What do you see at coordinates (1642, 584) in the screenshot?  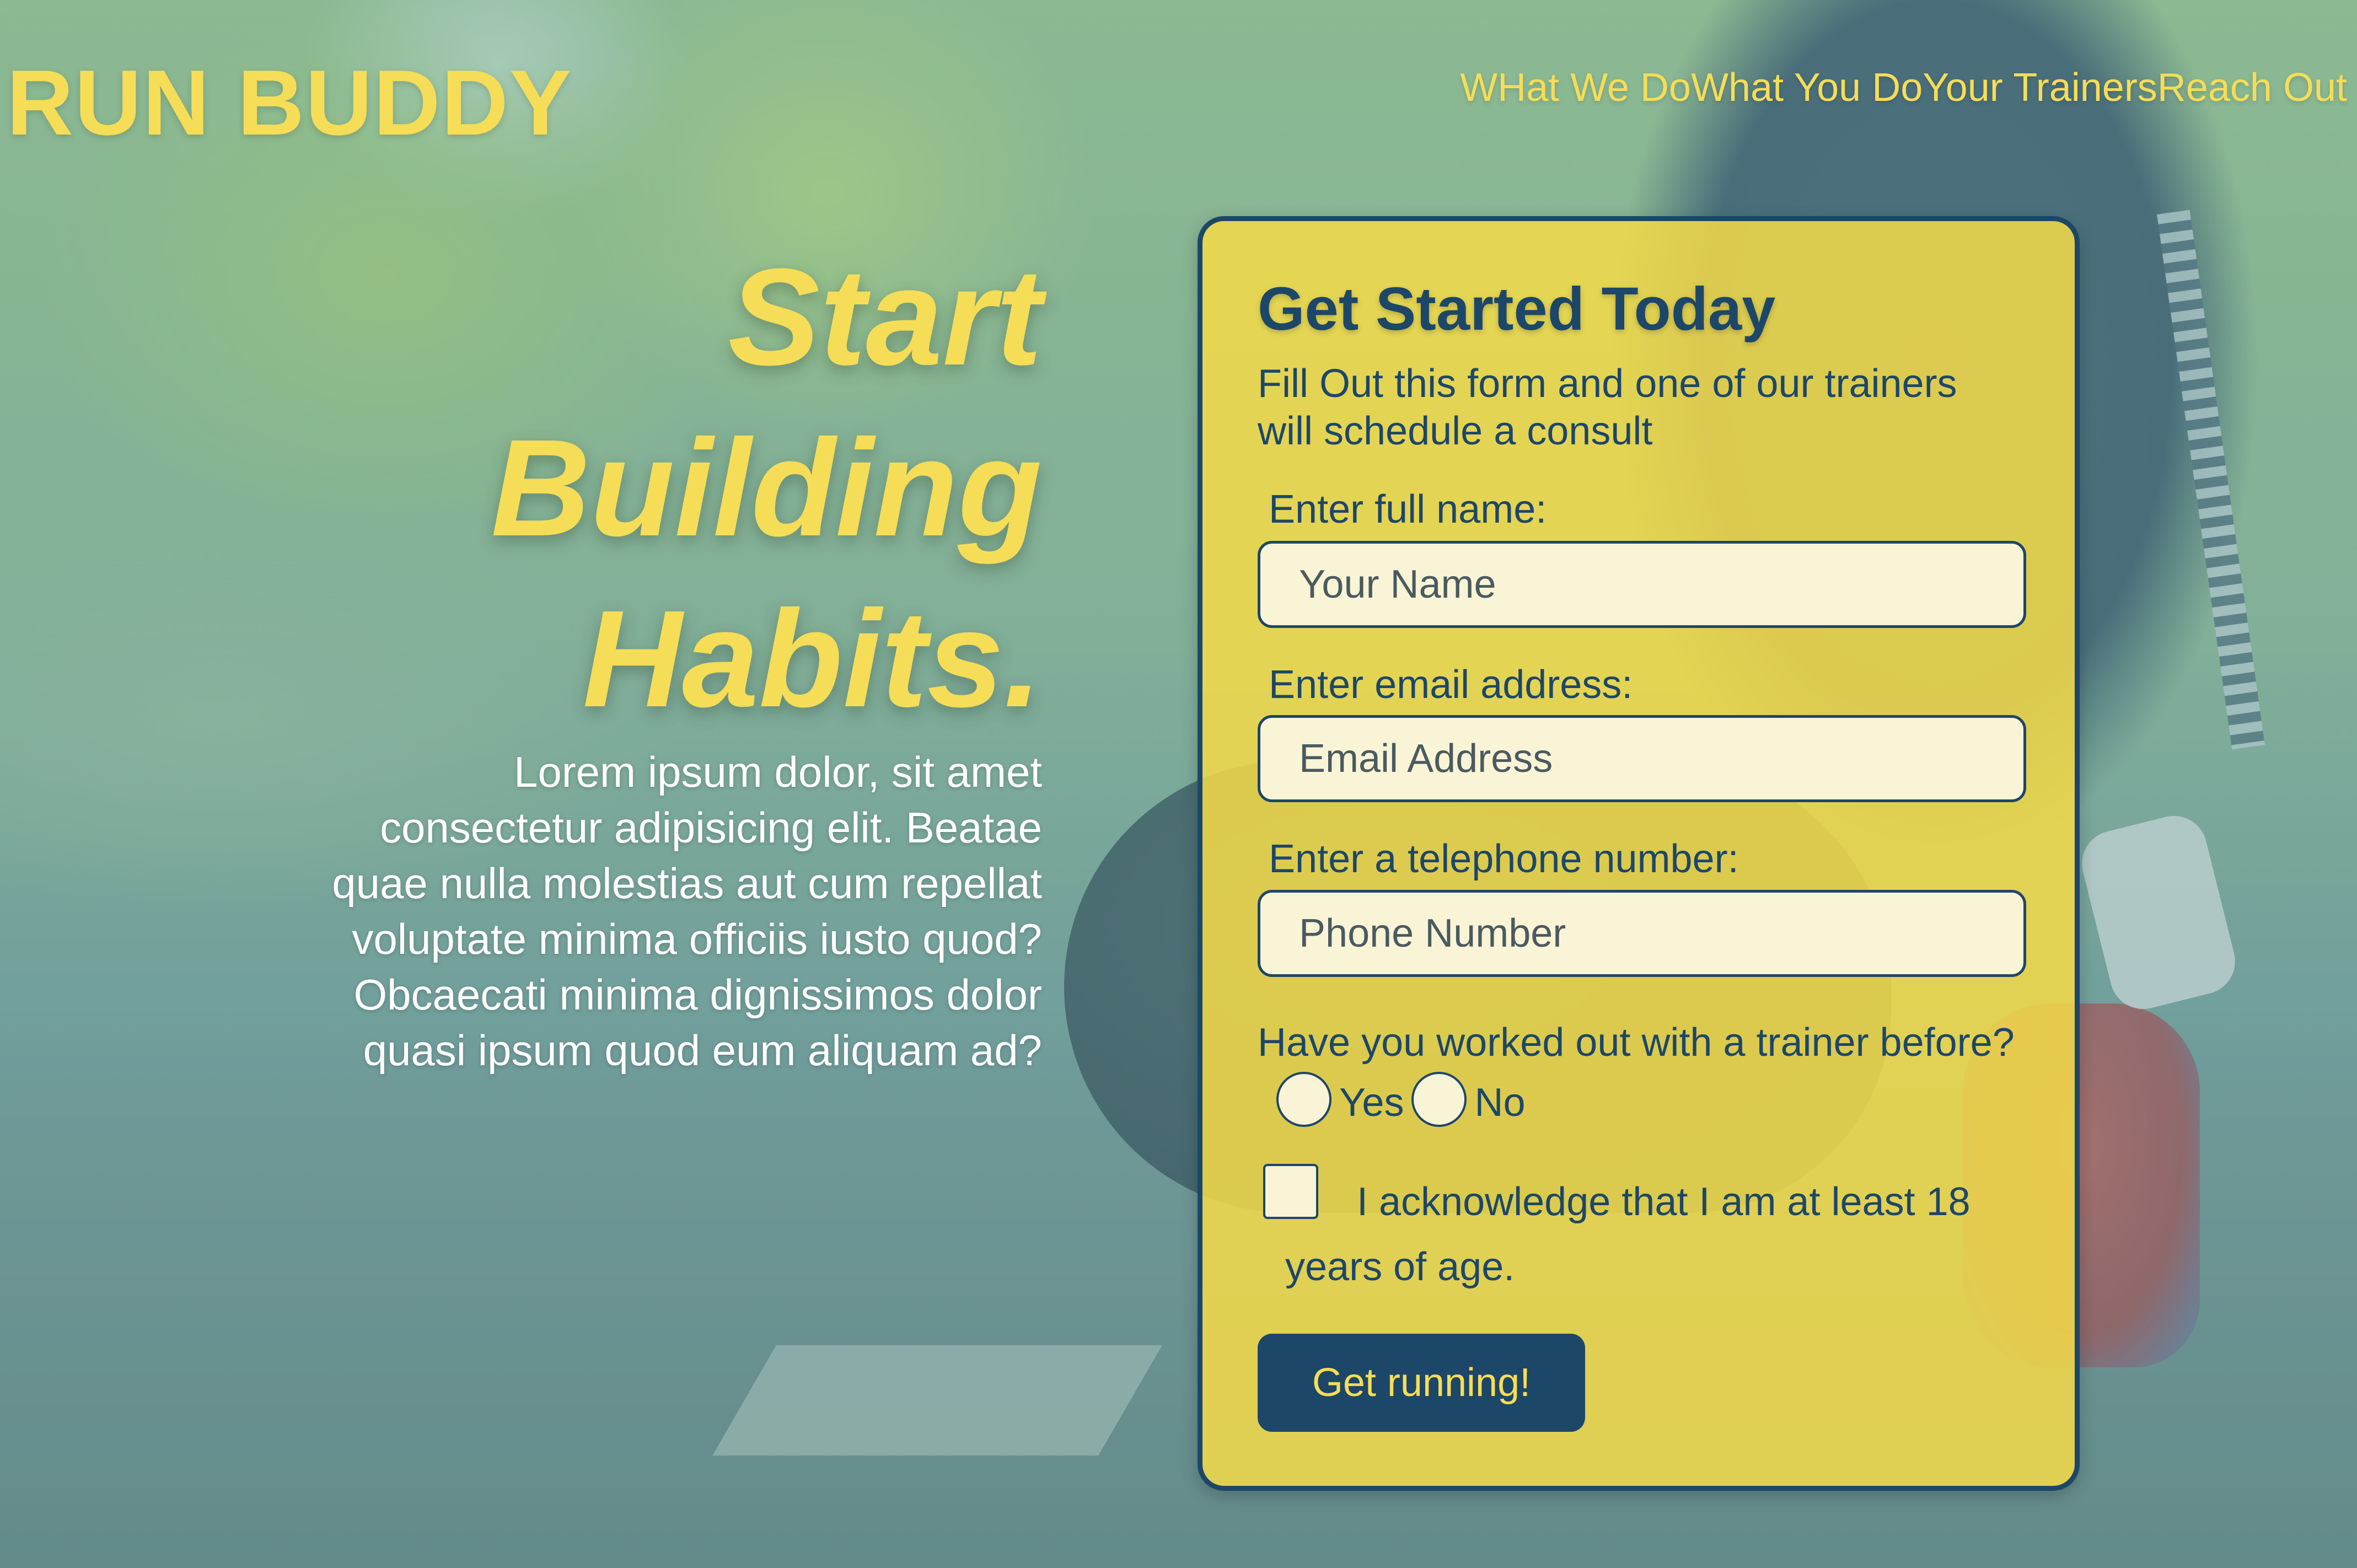 I see `name-input` at bounding box center [1642, 584].